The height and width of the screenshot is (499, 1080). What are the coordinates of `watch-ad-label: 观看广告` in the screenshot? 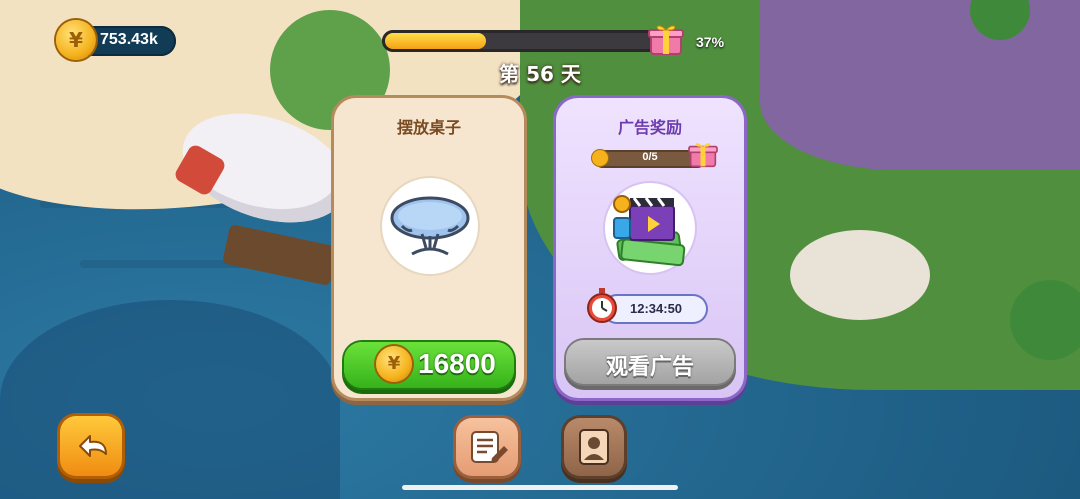 It's located at (649, 367).